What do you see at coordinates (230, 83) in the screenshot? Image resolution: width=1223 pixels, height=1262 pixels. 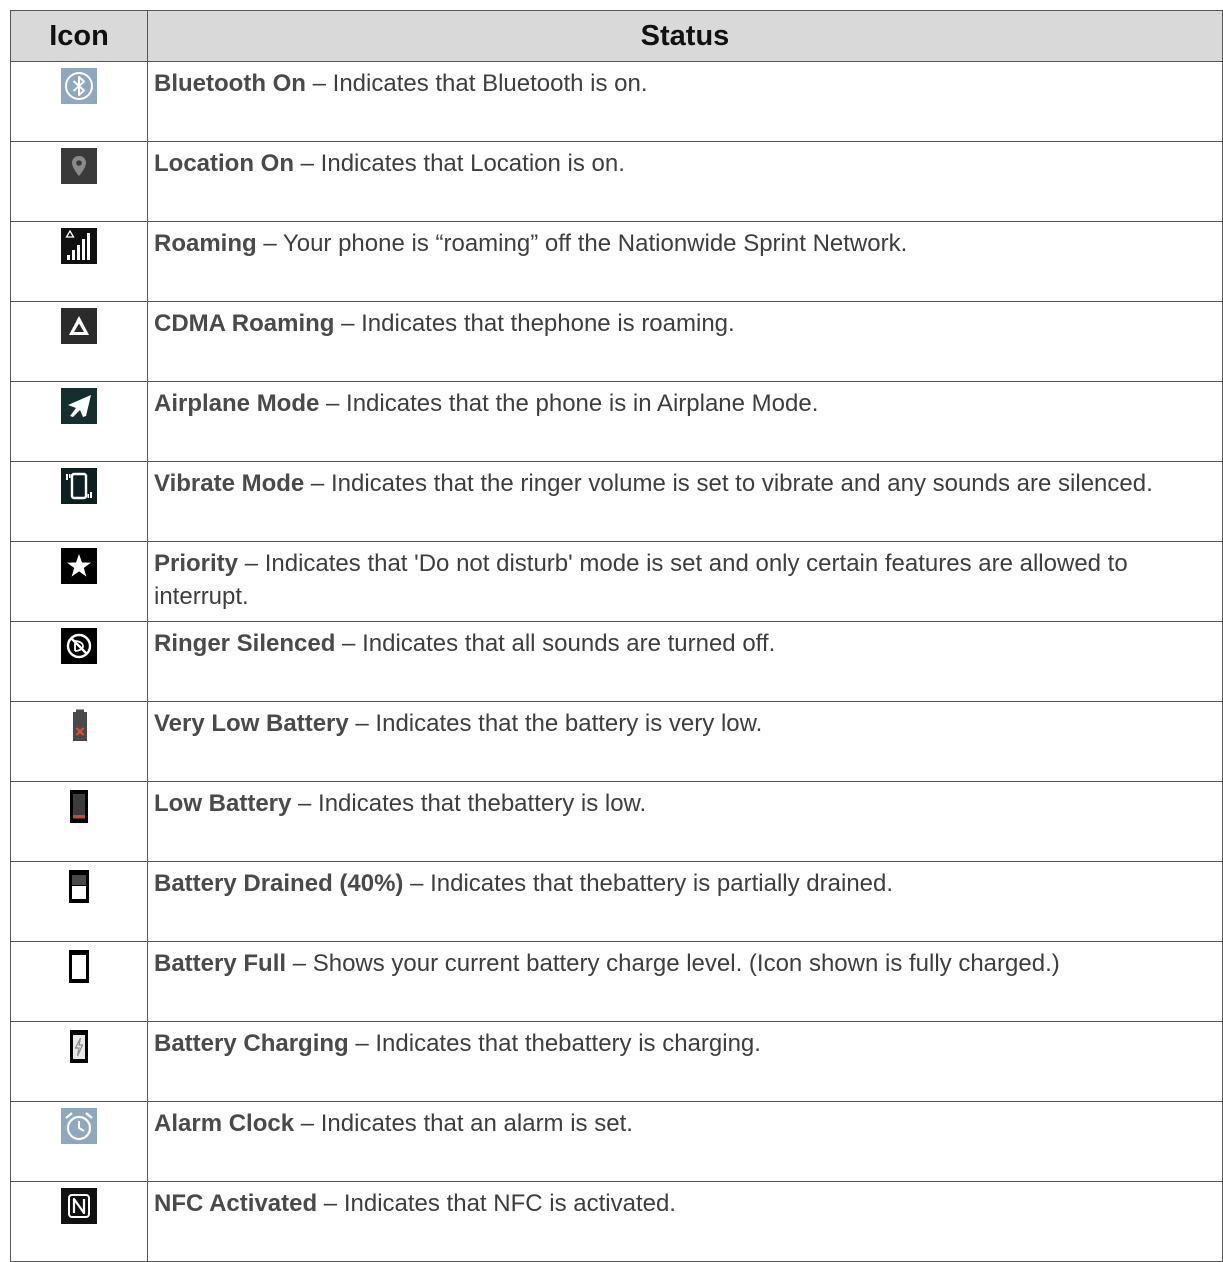 I see `status-title: Bluetooth On` at bounding box center [230, 83].